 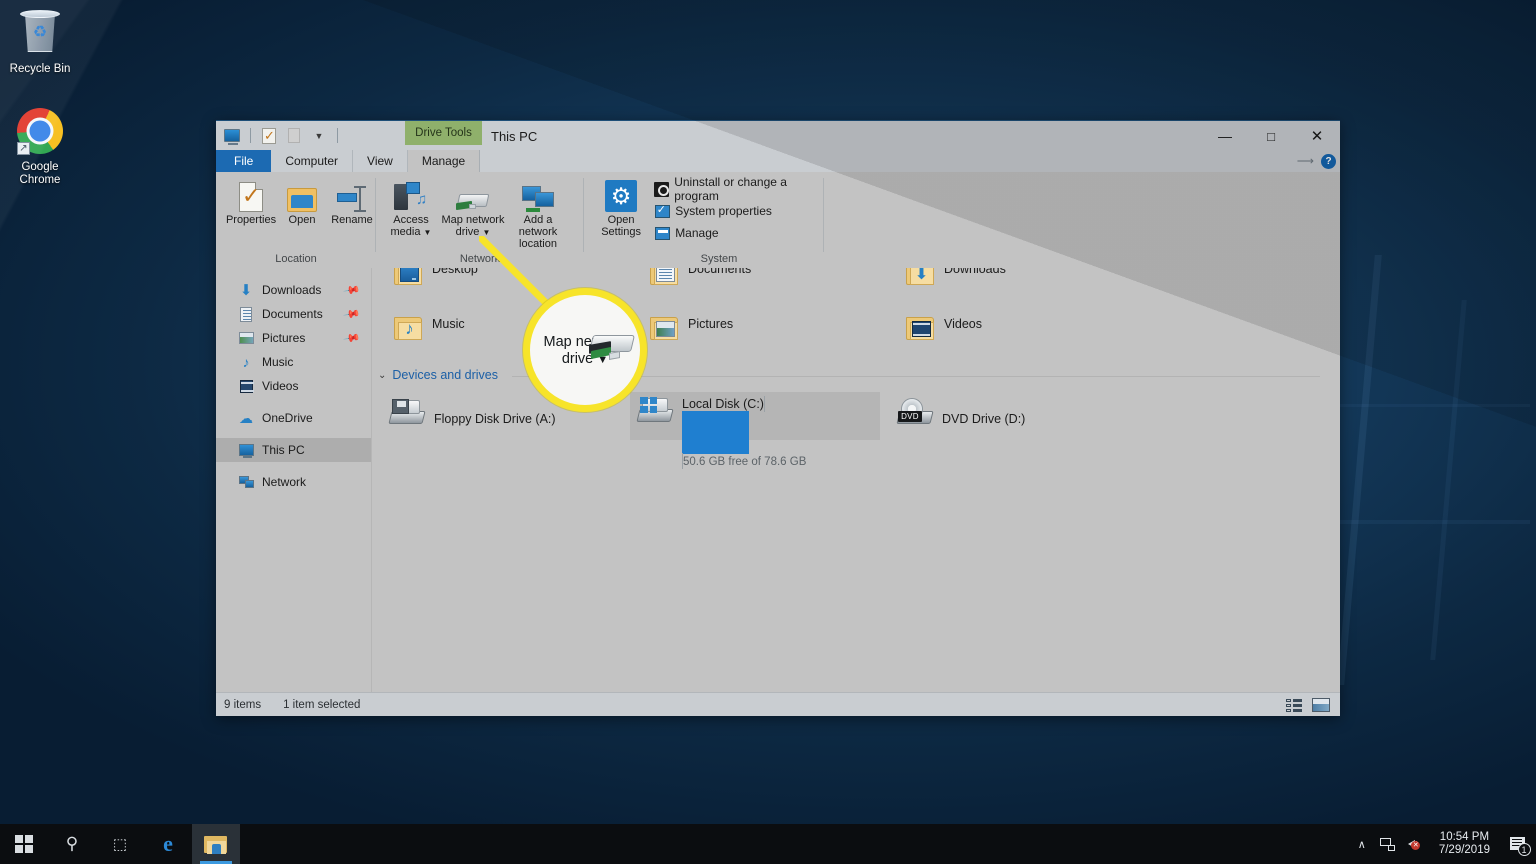 I want to click on ribbon-button-add-network-location: Add a network location, so click(x=538, y=213).